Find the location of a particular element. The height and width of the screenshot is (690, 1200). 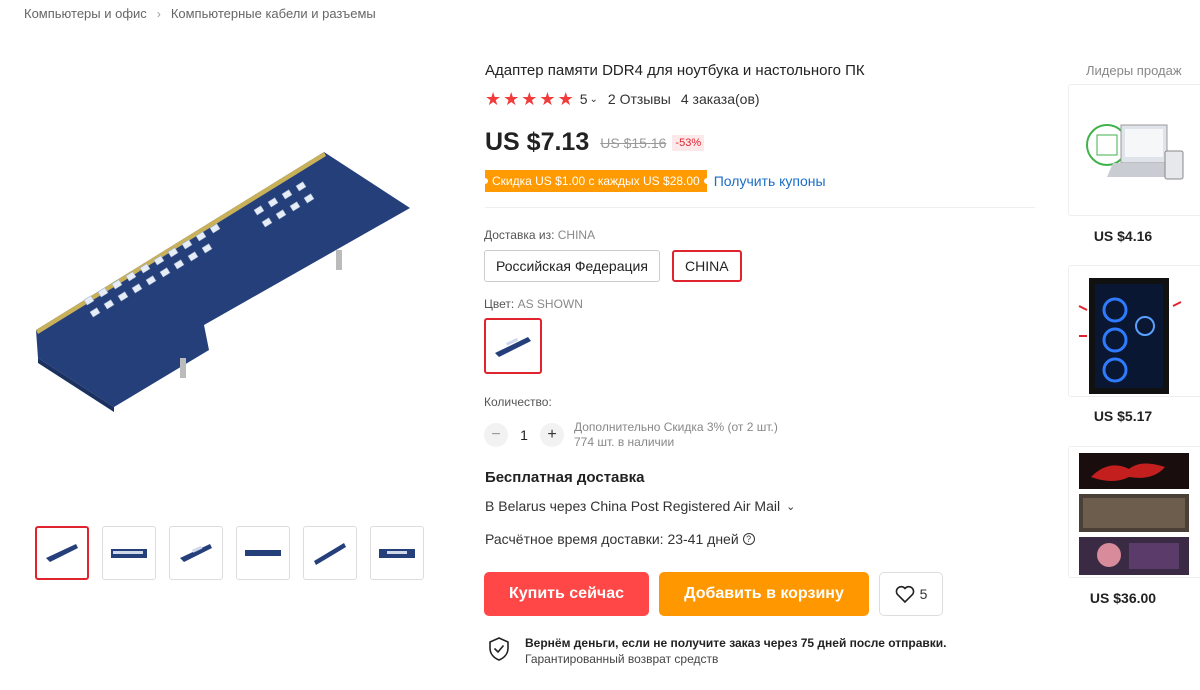

stock-count: 774 шт. в наличии is located at coordinates (624, 442).